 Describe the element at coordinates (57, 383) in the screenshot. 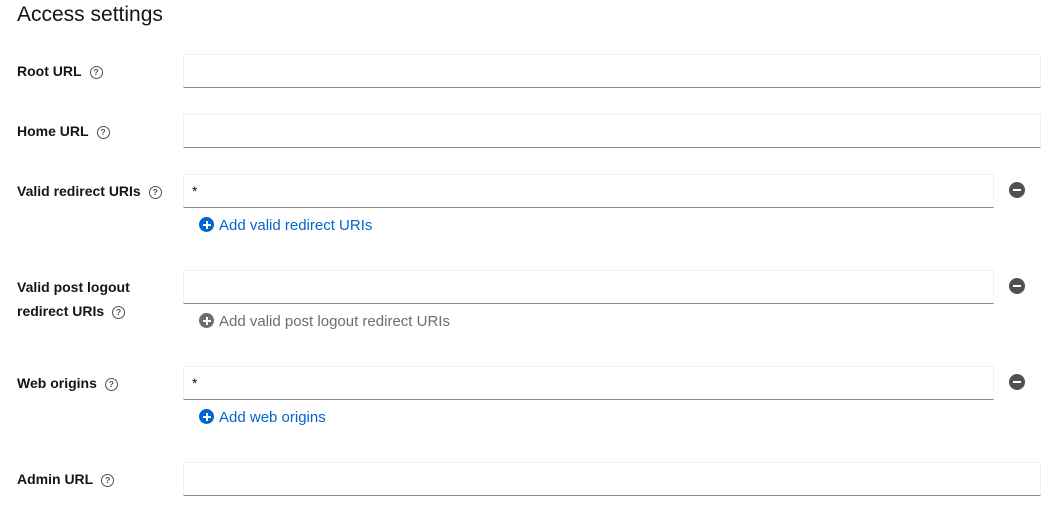

I see `web-origins-label-text: Web origins` at that location.